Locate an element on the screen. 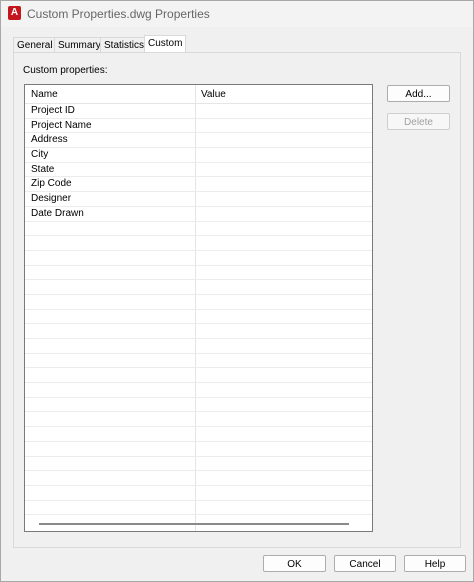  property-name: Date Drawn is located at coordinates (57, 213).